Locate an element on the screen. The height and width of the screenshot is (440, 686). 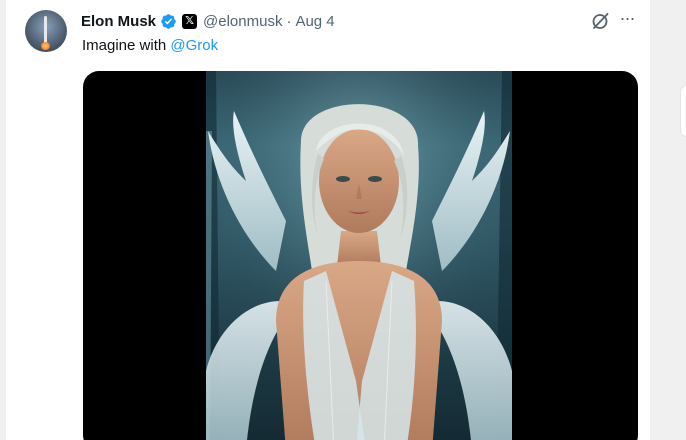
more-options-icon: ··· is located at coordinates (627, 20).